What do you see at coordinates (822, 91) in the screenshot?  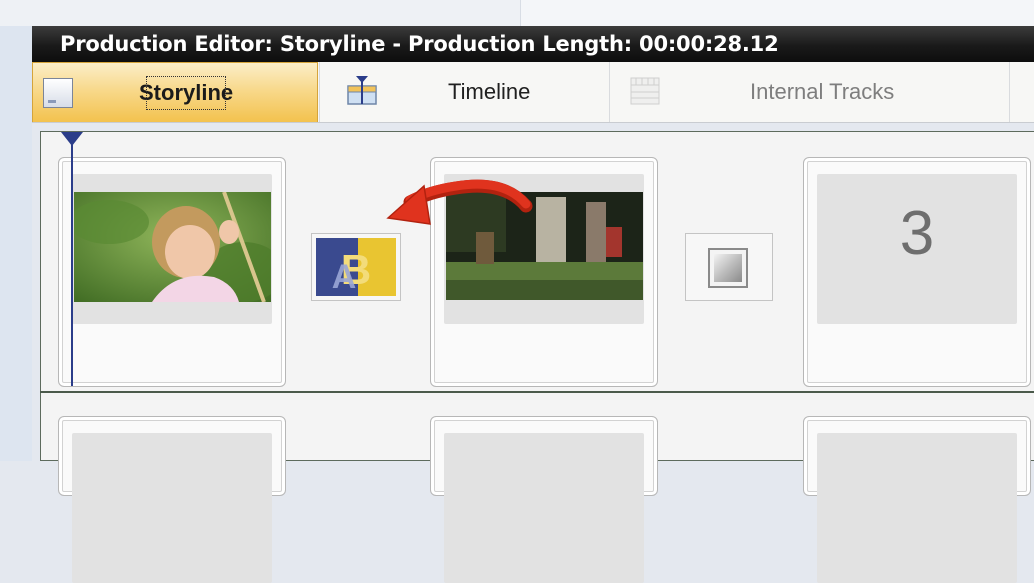 I see `tab-internal-tracks-label: Internal Tracks` at bounding box center [822, 91].